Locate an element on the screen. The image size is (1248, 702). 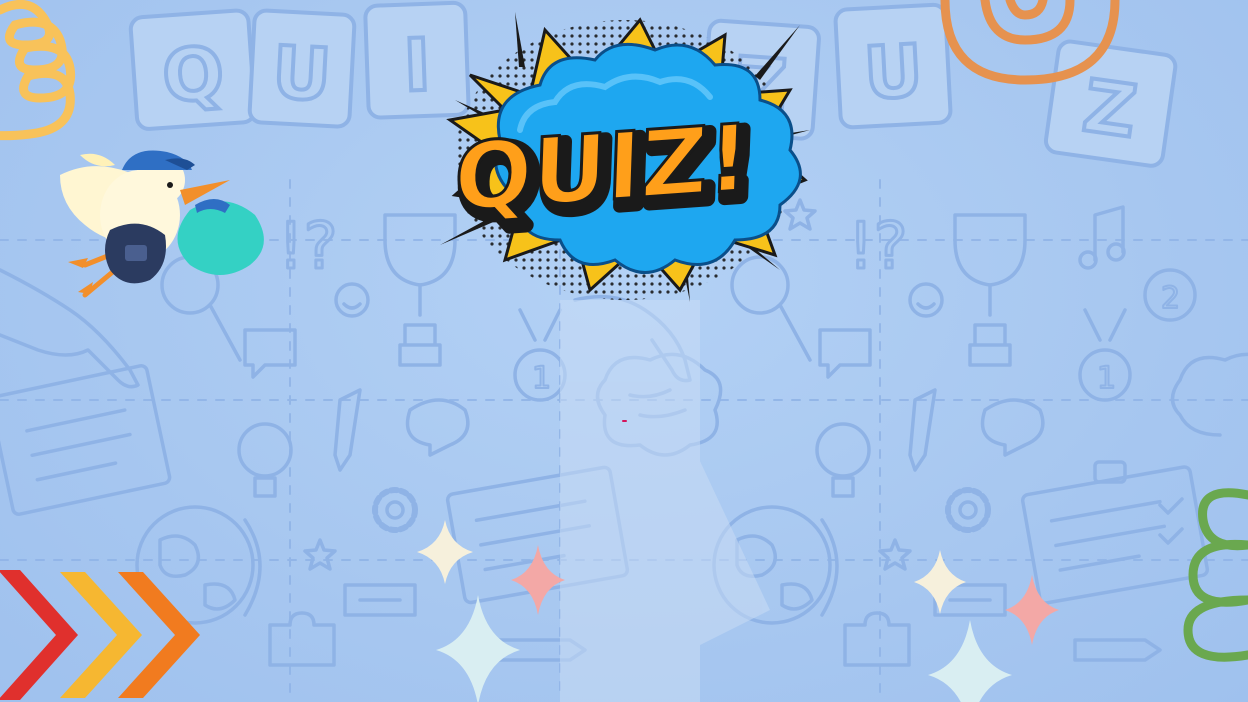
quiz-title-fill: QUIZ! is located at coordinates (602, 167).